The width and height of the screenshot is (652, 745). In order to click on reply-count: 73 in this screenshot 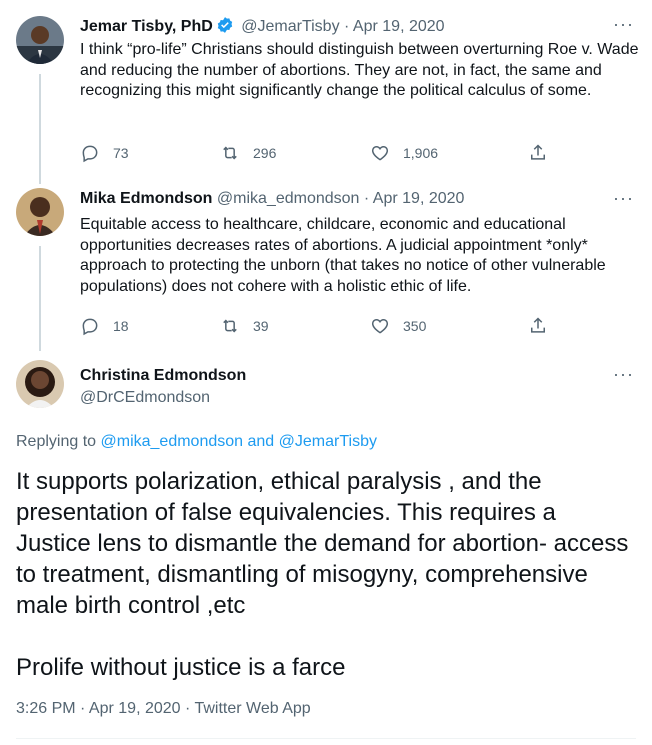, I will do `click(121, 153)`.